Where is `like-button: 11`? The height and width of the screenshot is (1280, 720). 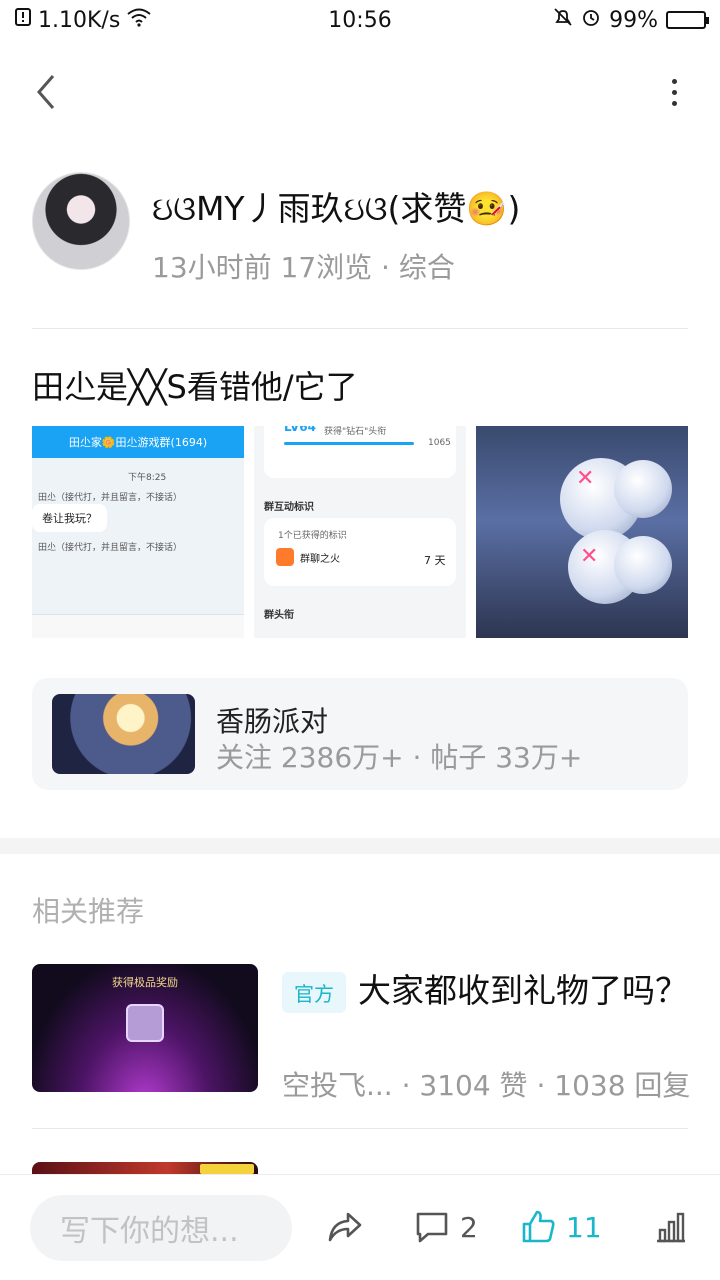
like-button: 11 is located at coordinates (561, 1227).